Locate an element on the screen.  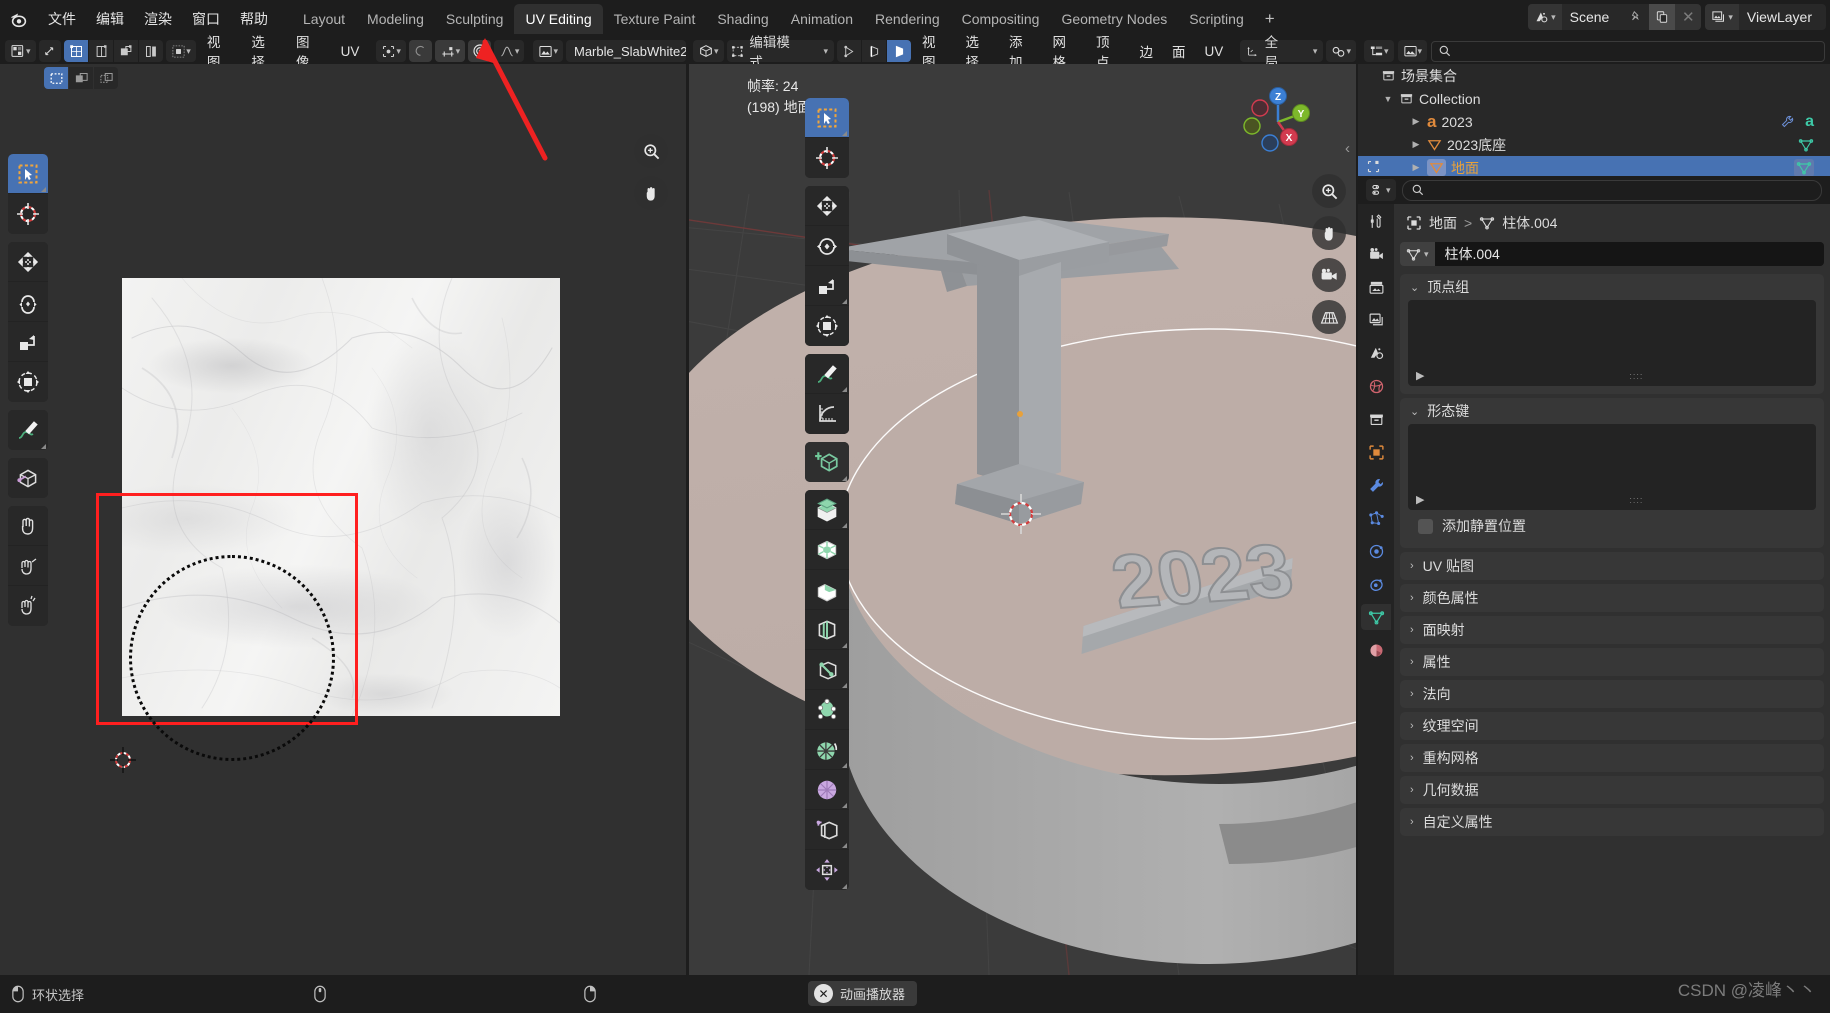
box-select-icon is located at coordinates (56, 78).